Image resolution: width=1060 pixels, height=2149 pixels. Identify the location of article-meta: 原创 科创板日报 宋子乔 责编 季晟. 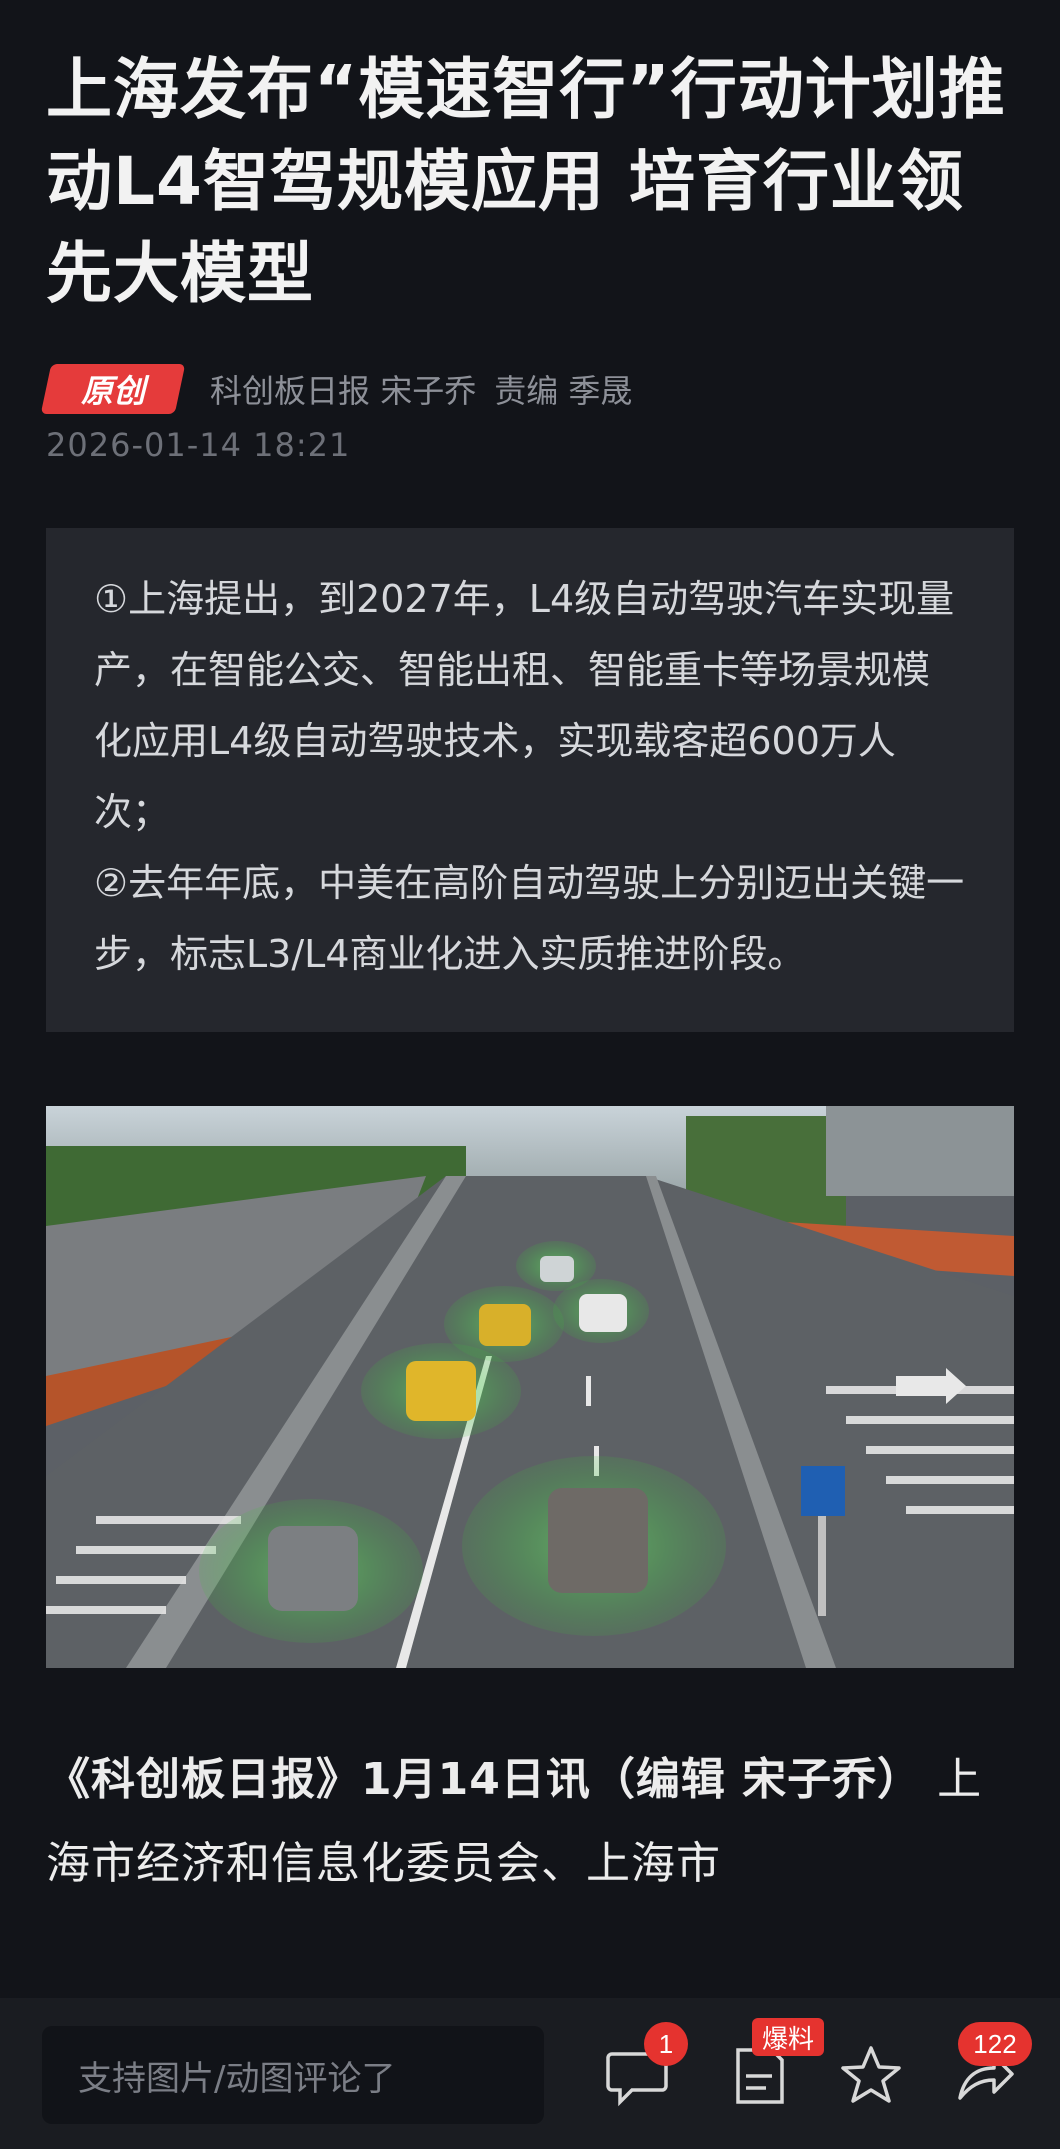
(527, 389).